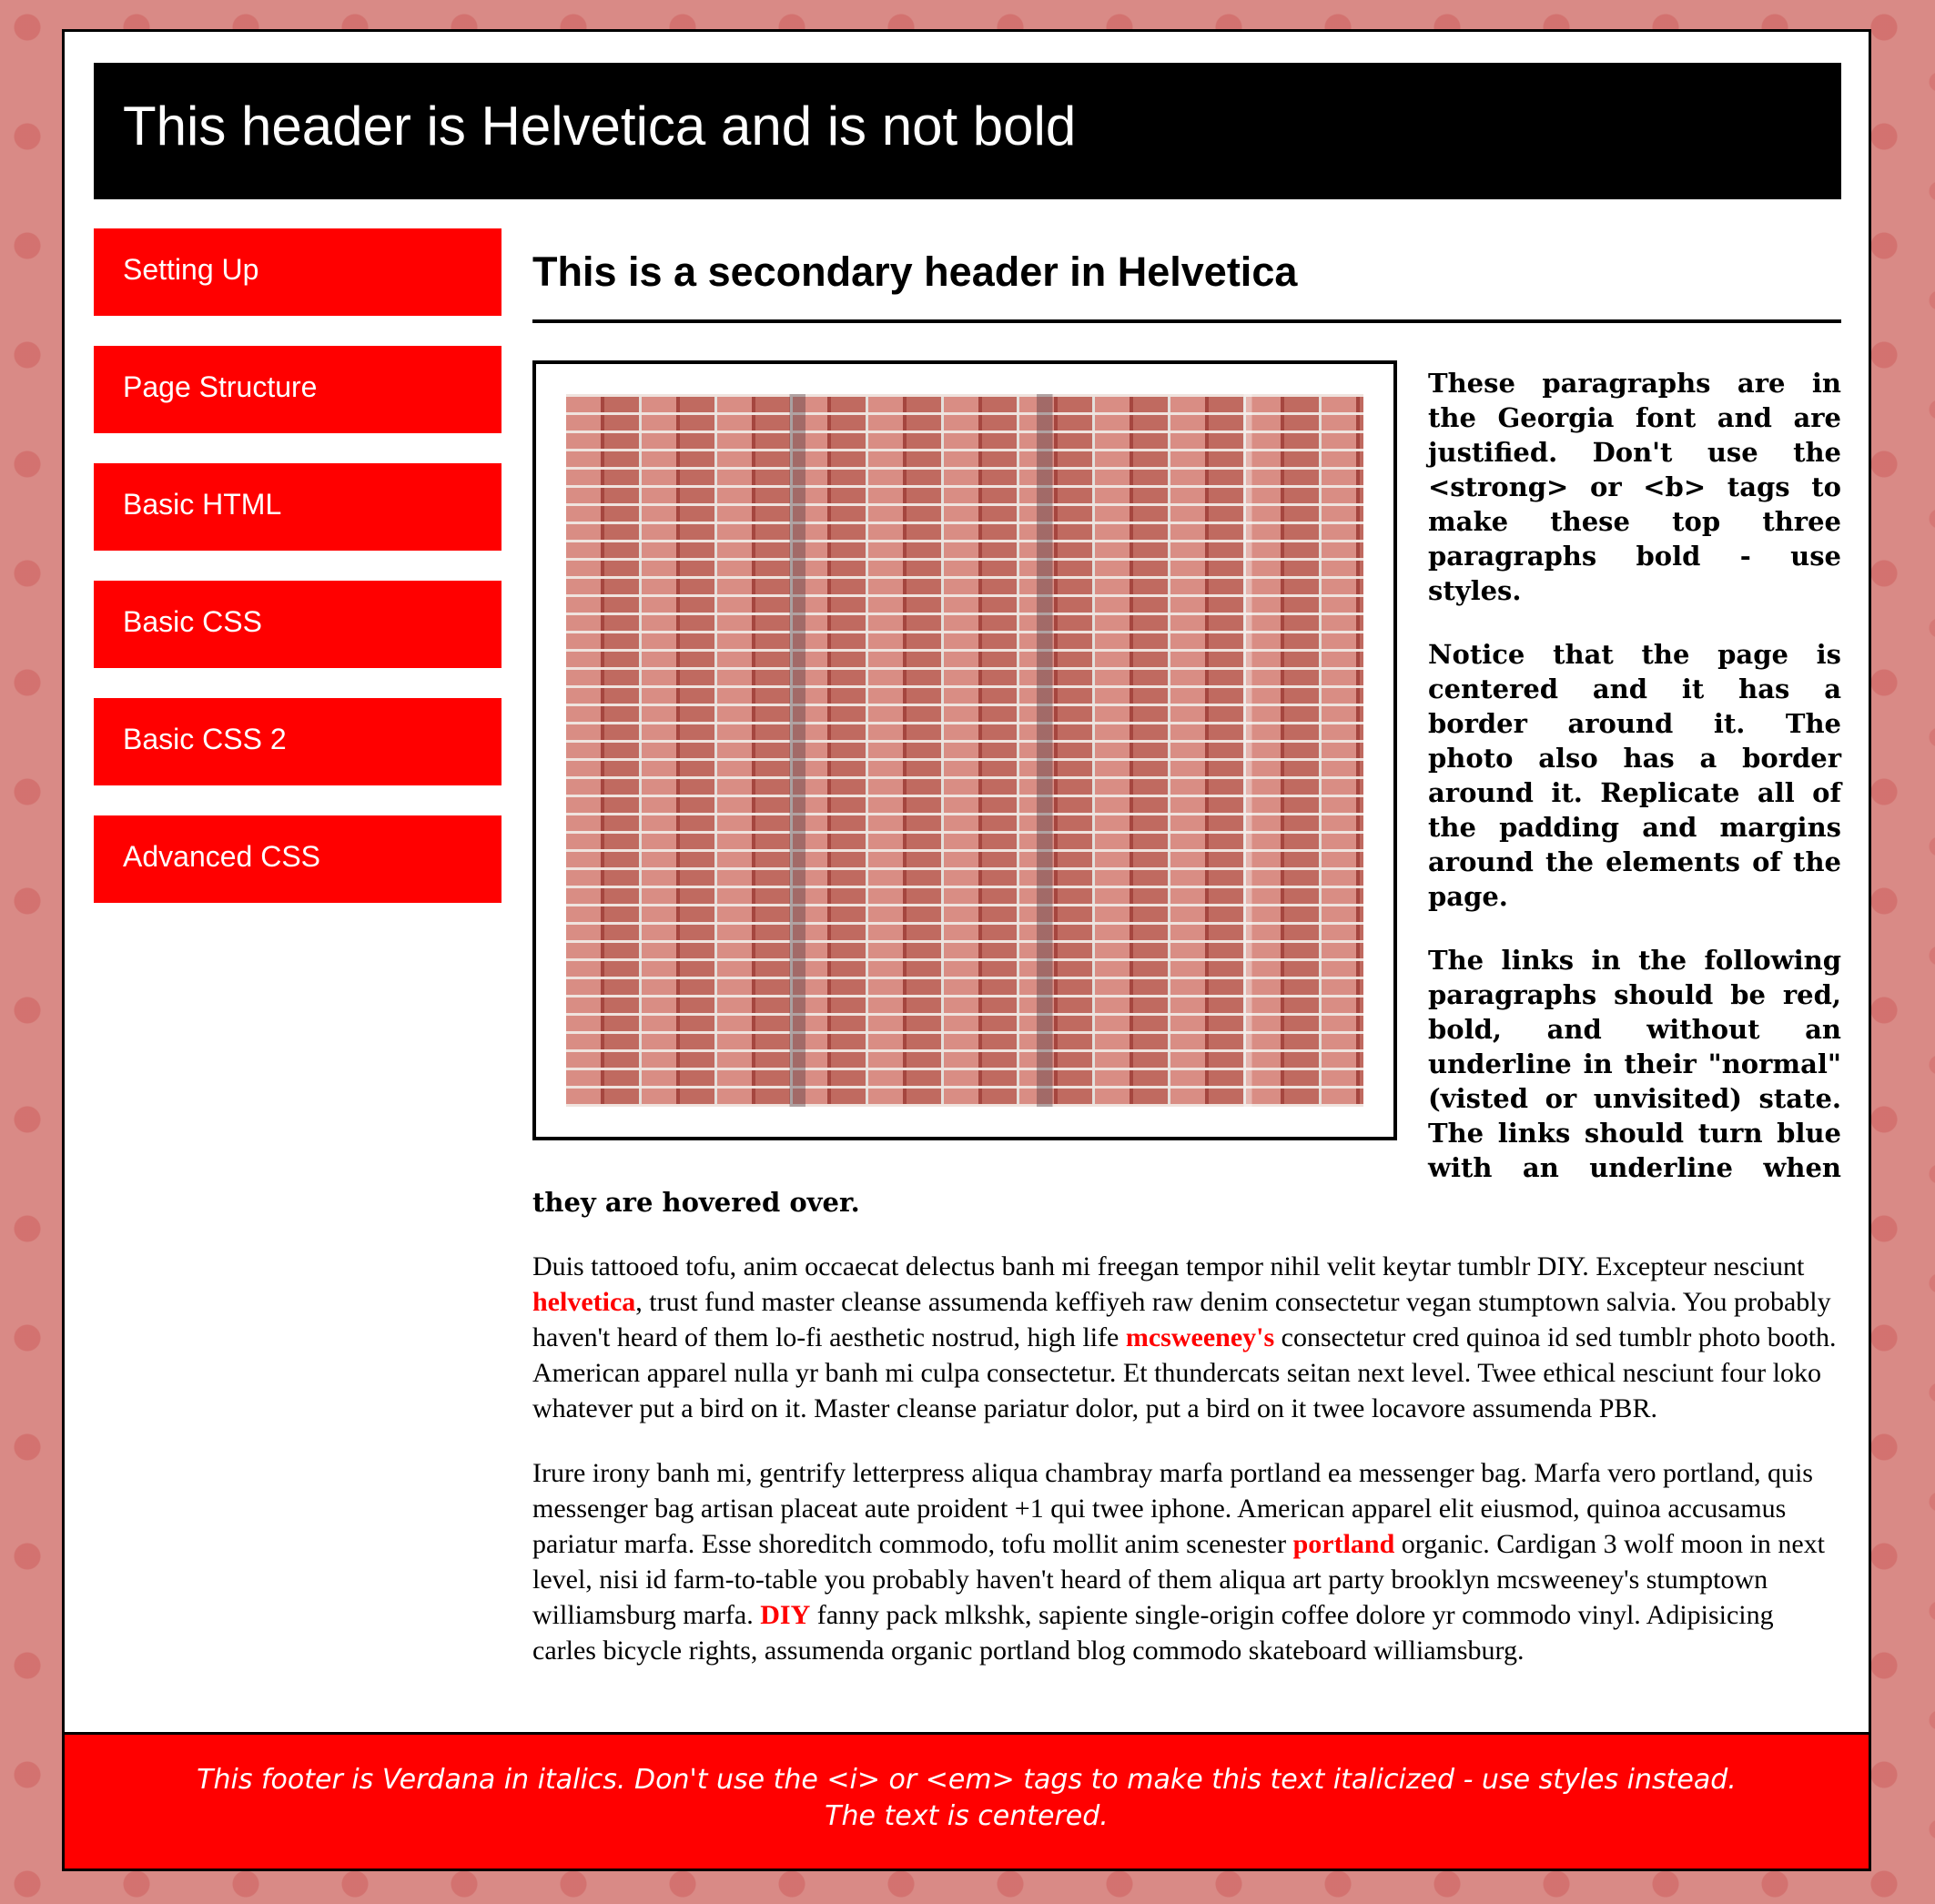 The width and height of the screenshot is (1935, 1904). What do you see at coordinates (600, 126) in the screenshot?
I see `page-title: This header is Helvetica and is not bold` at bounding box center [600, 126].